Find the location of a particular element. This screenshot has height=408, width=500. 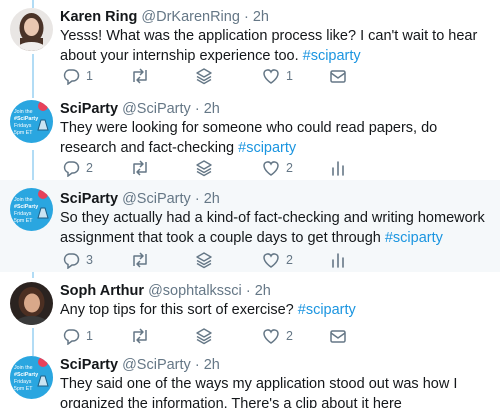

tweet-actions: 3 2 is located at coordinates (212, 260).